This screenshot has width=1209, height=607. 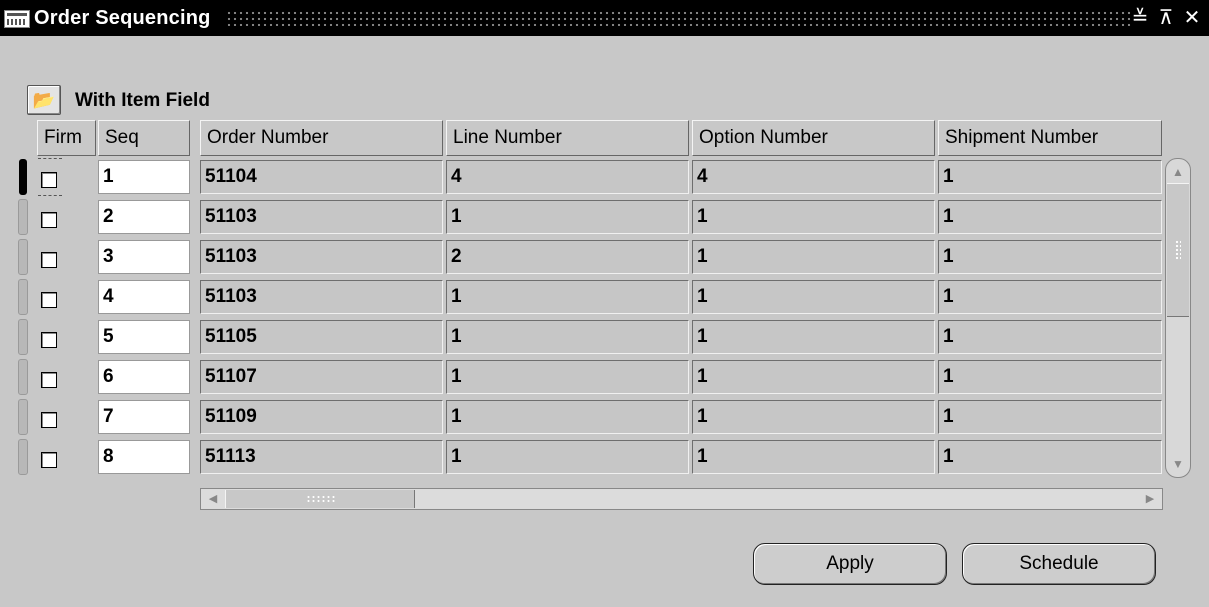 I want to click on column-header-firm: Firm, so click(x=66, y=138).